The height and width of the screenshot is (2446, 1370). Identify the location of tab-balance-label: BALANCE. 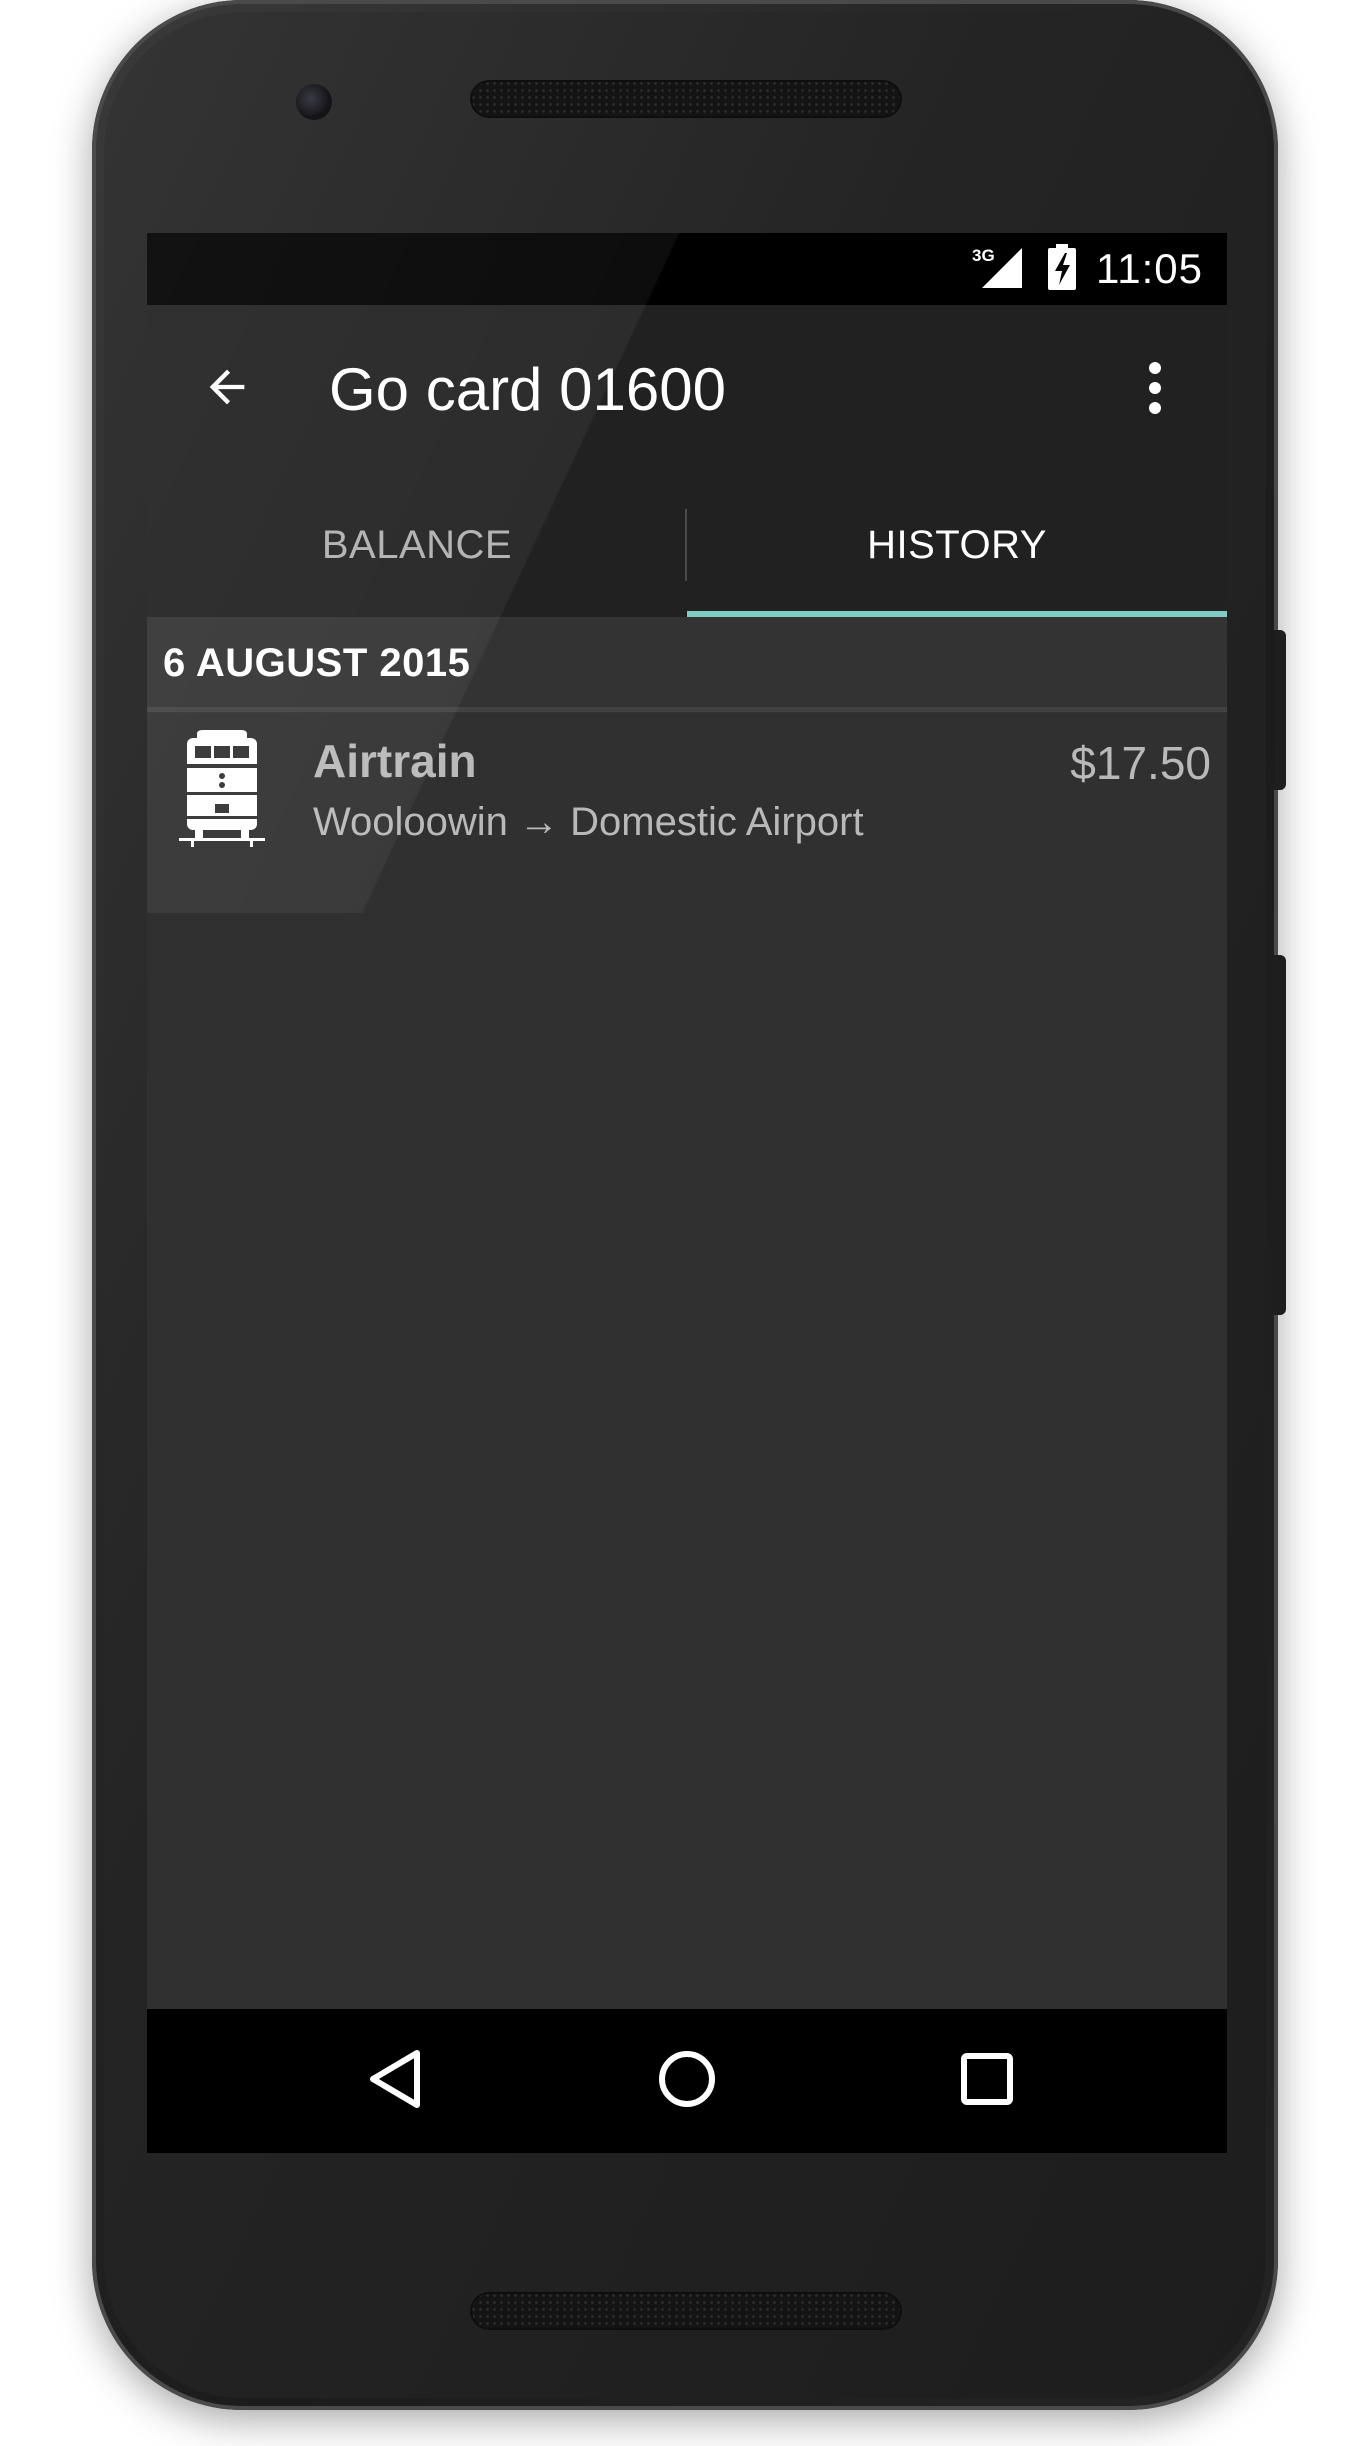
(417, 544).